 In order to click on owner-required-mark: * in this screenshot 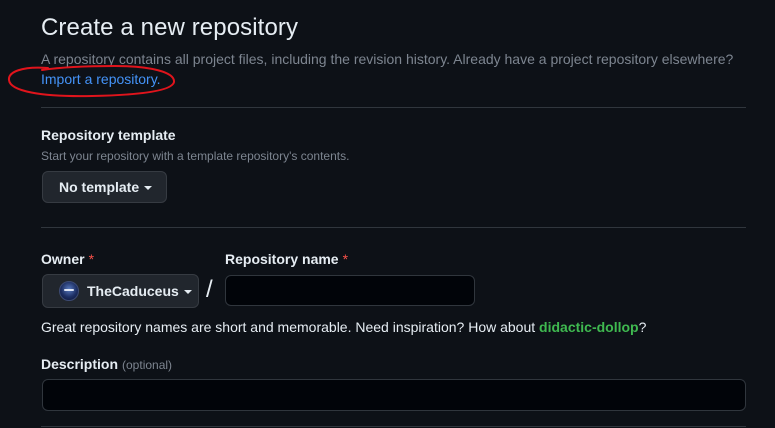, I will do `click(91, 259)`.